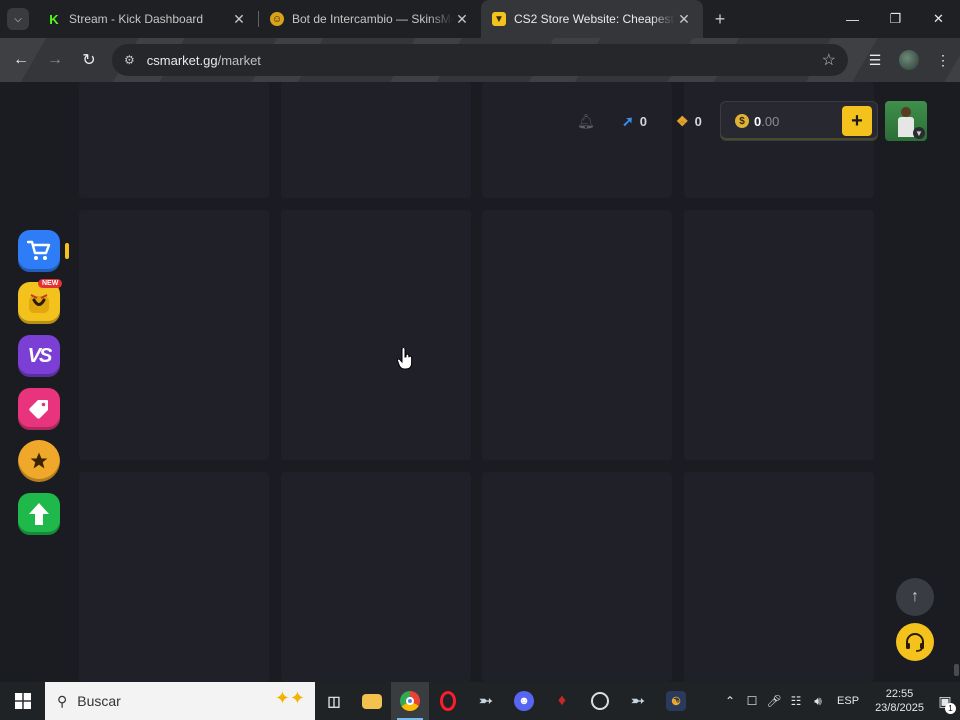 This screenshot has height=720, width=960. Describe the element at coordinates (55, 60) in the screenshot. I see `forward-button: →` at that location.